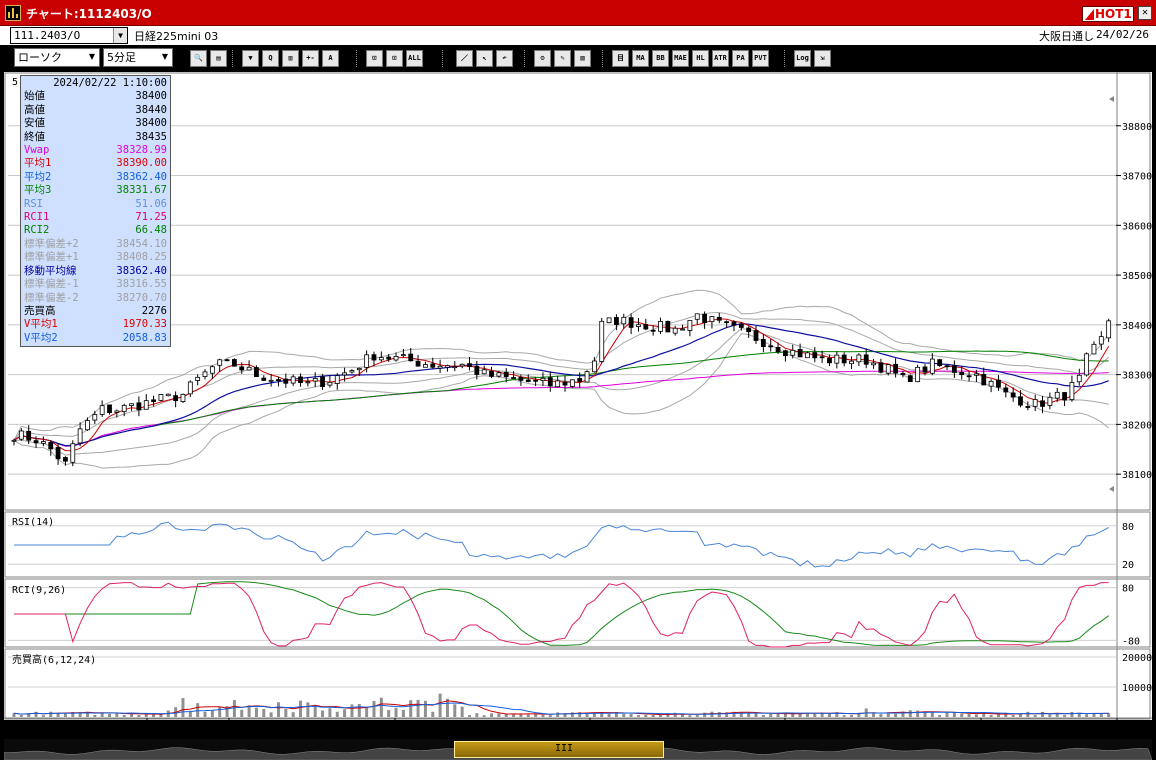 This screenshot has width=1156, height=760. What do you see at coordinates (95, 150) in the screenshot?
I see `data-row: Vwap 38328.99` at bounding box center [95, 150].